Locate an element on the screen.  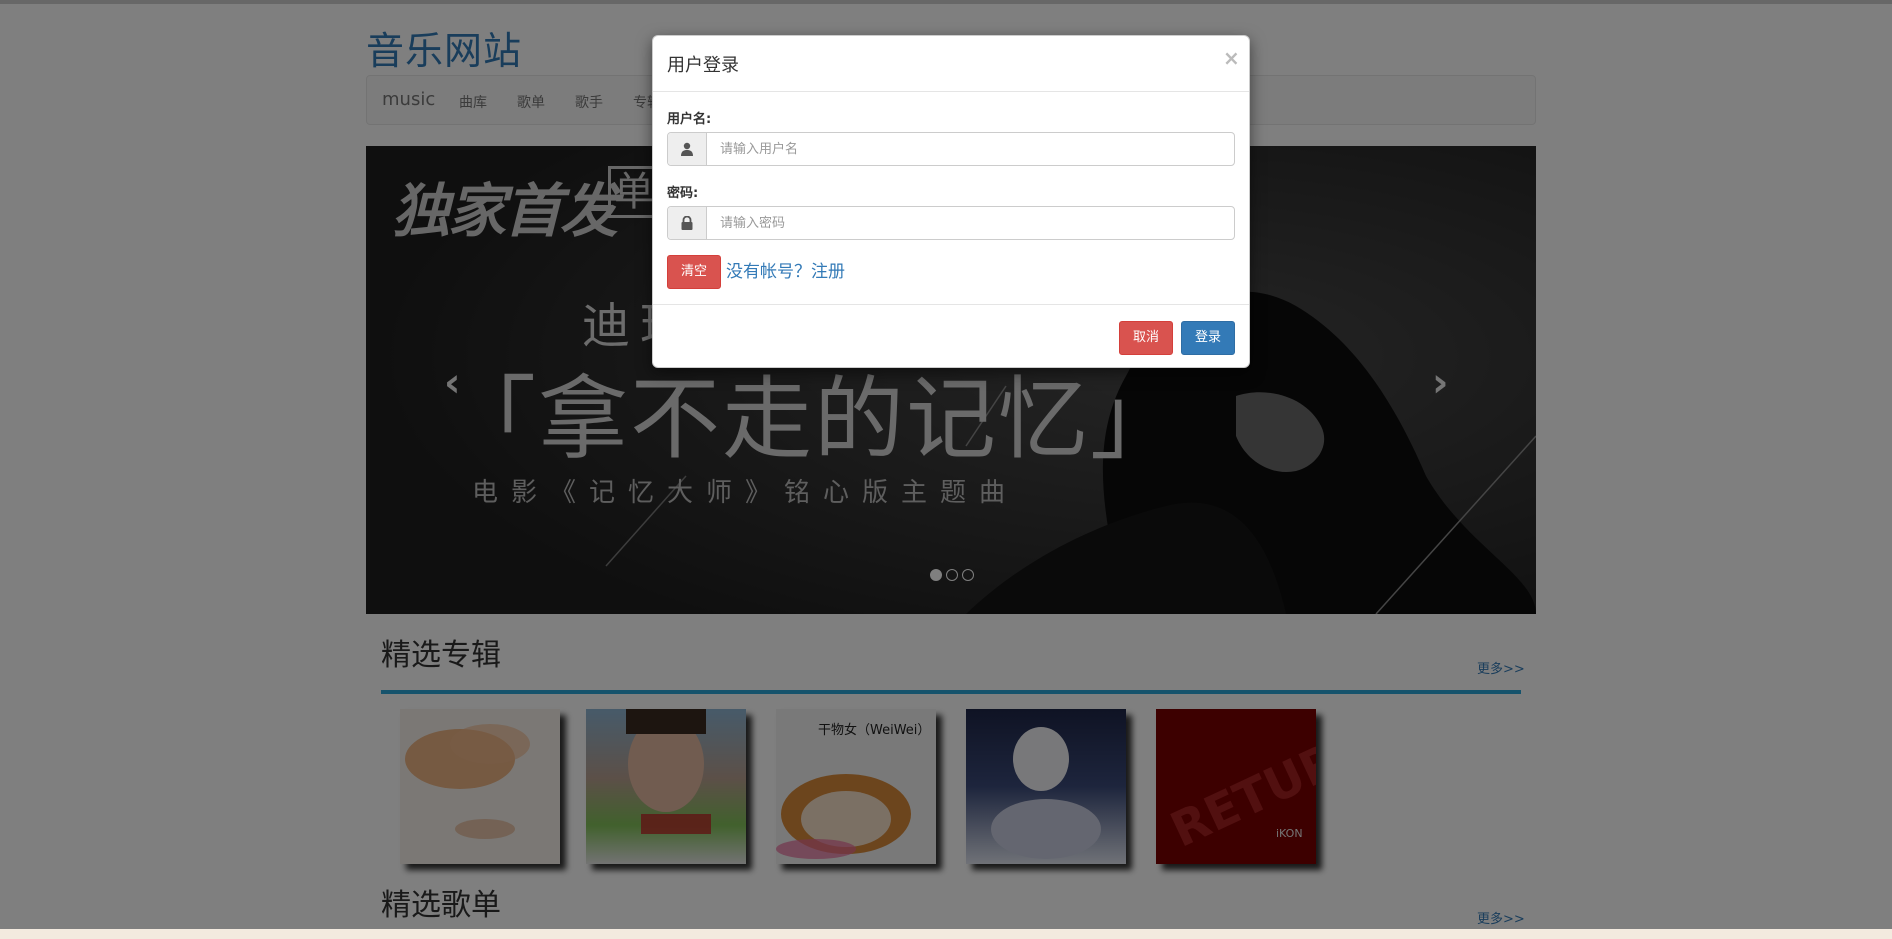
cancel-button: 取消 is located at coordinates (1146, 338).